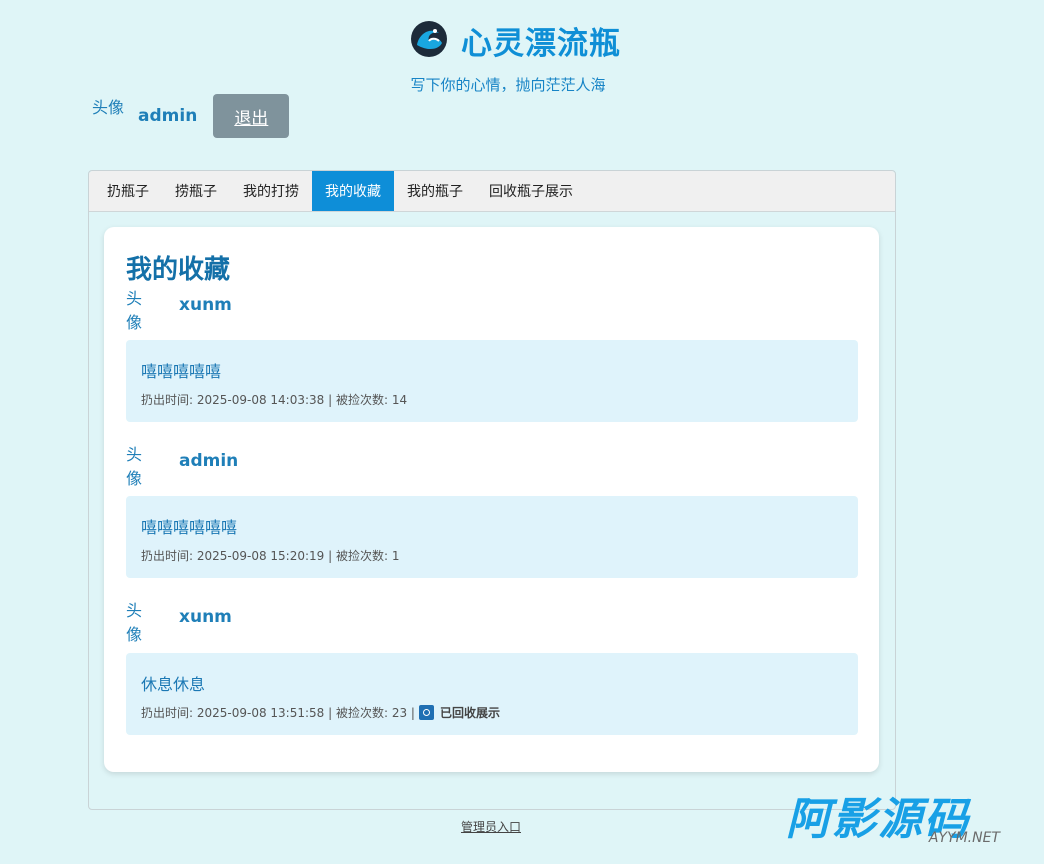 Image resolution: width=1044 pixels, height=864 pixels. I want to click on brand: 心灵漂流瓶, so click(515, 40).